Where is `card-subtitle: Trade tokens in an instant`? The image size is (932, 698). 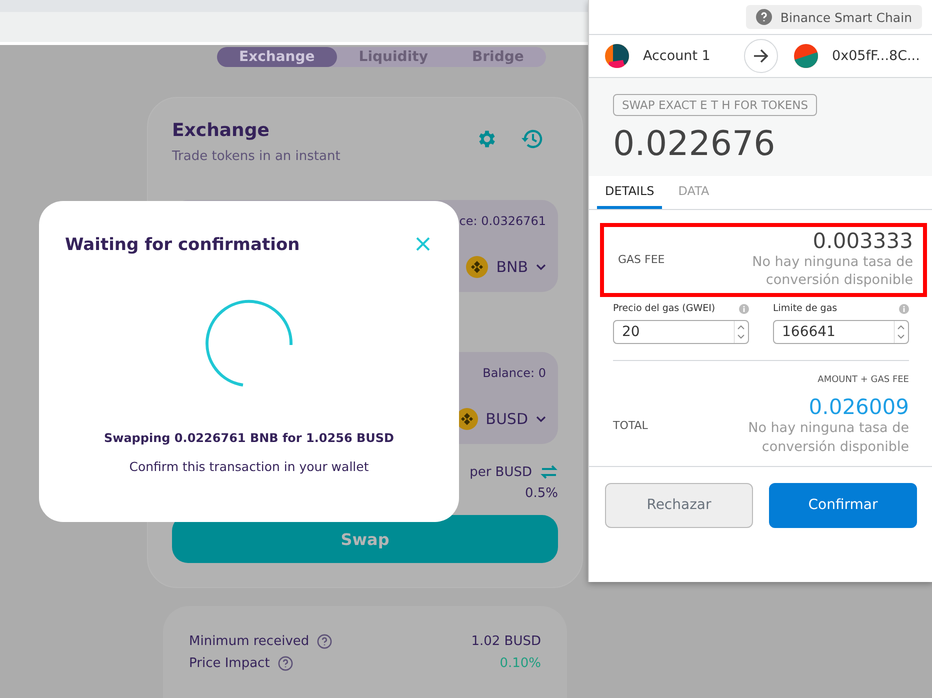 card-subtitle: Trade tokens in an instant is located at coordinates (256, 156).